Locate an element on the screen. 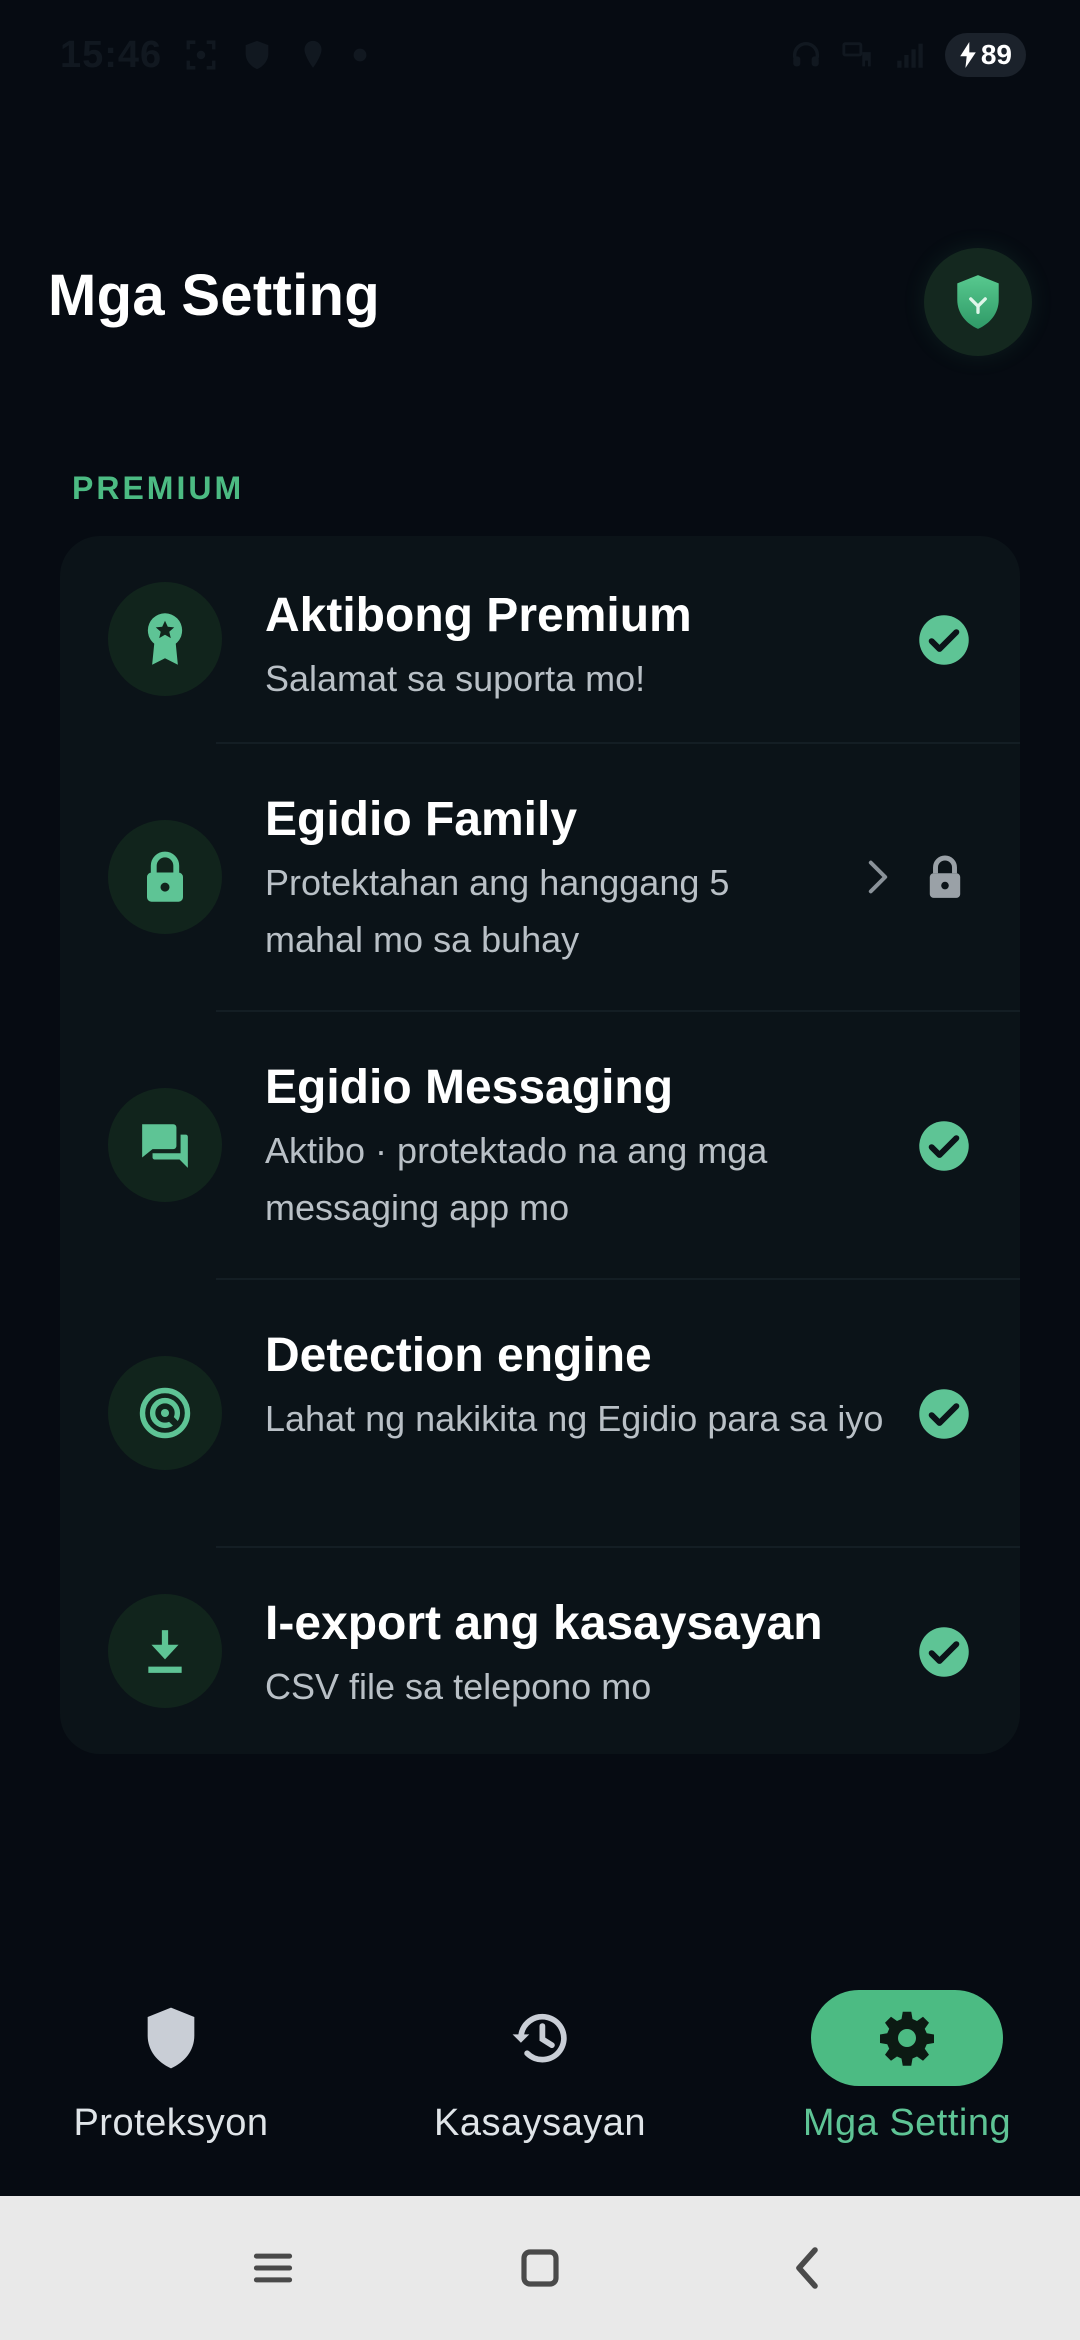 The image size is (1080, 2340). item-subtitle: CSV file sa telepono mo is located at coordinates (458, 1686).